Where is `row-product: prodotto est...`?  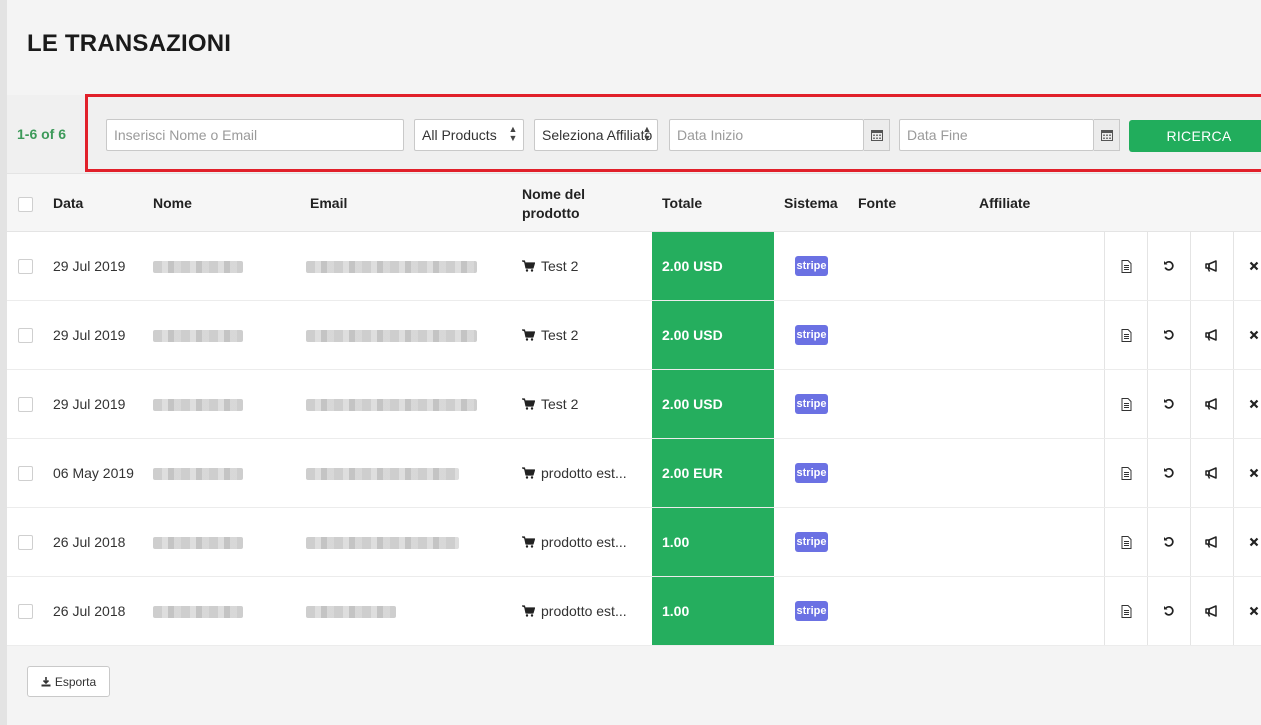
row-product: prodotto est... is located at coordinates (574, 473).